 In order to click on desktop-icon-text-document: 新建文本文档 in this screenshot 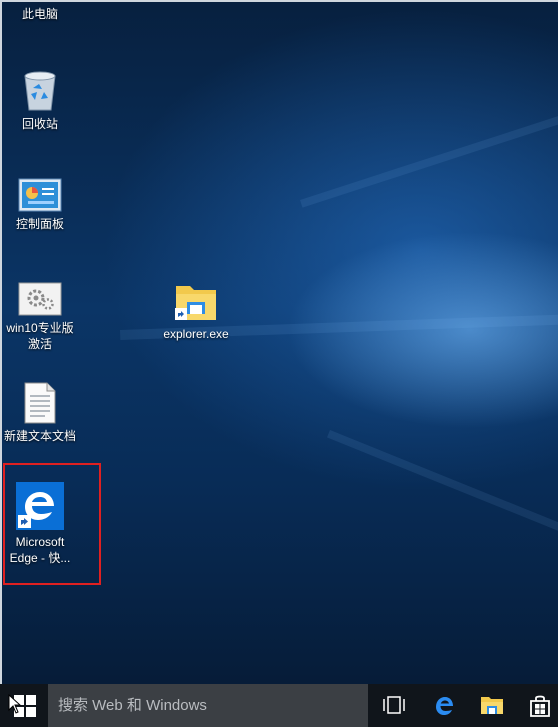, I will do `click(40, 413)`.